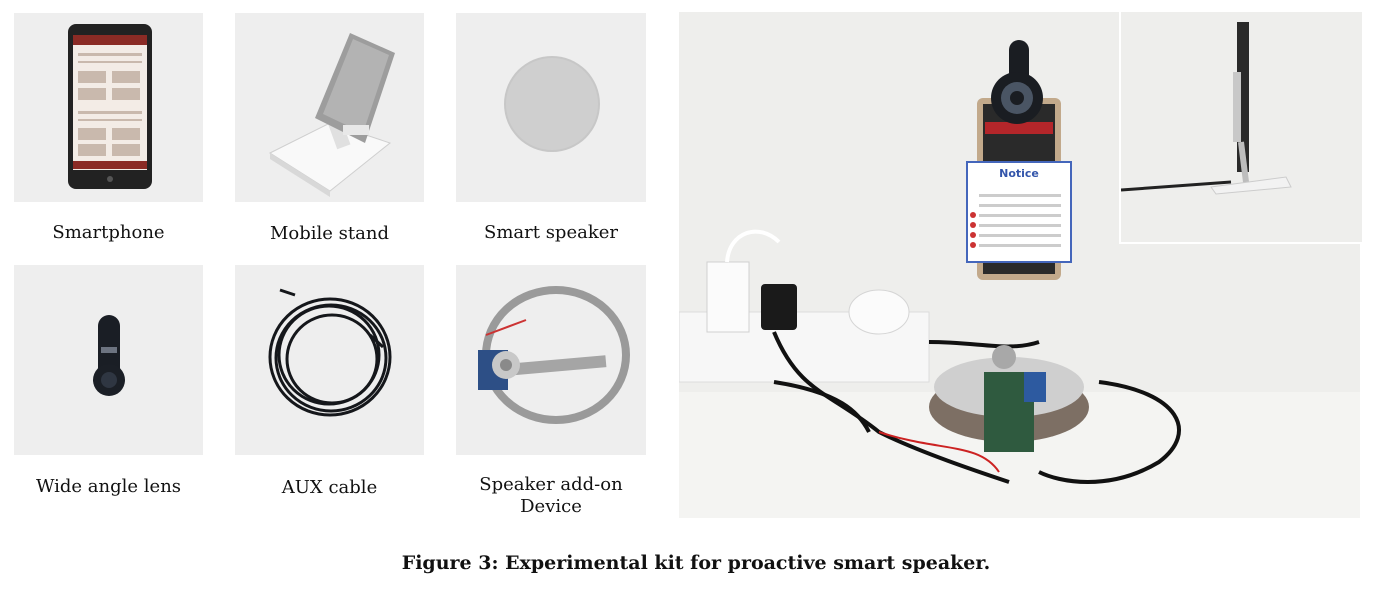  I want to click on notice-heading: Notice, so click(1019, 173).